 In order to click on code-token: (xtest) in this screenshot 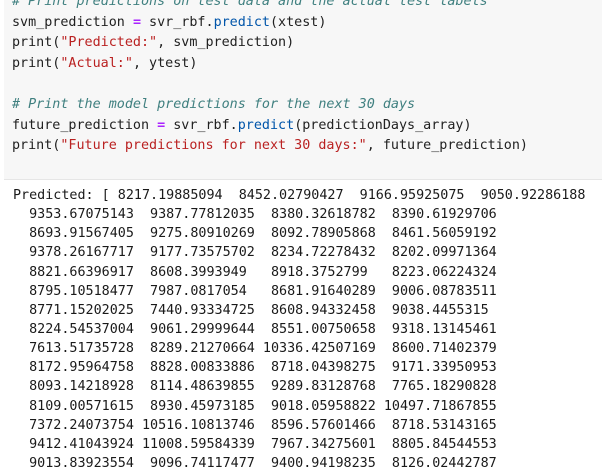, I will do `click(298, 22)`.